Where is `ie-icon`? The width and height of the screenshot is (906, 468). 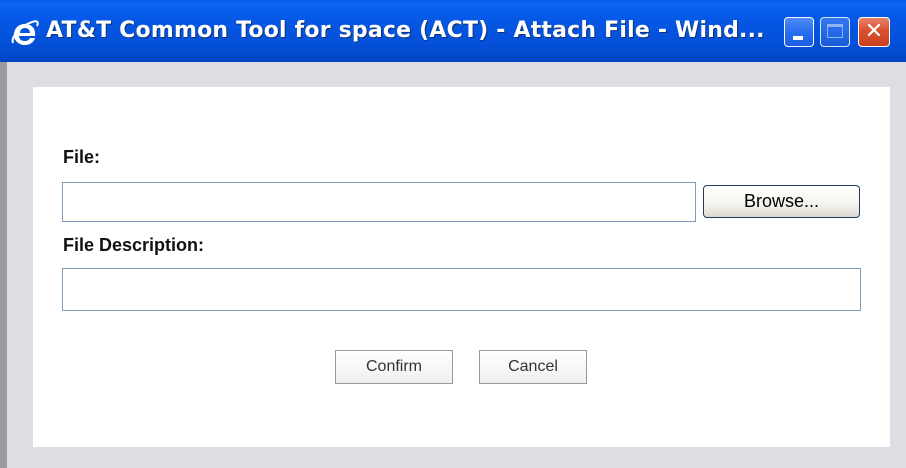
ie-icon is located at coordinates (25, 32).